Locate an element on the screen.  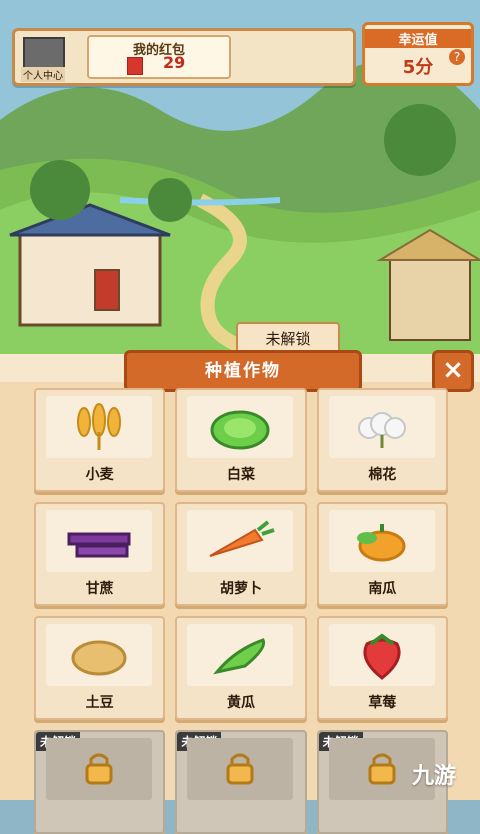
cucumber-icon is located at coordinates (240, 655).